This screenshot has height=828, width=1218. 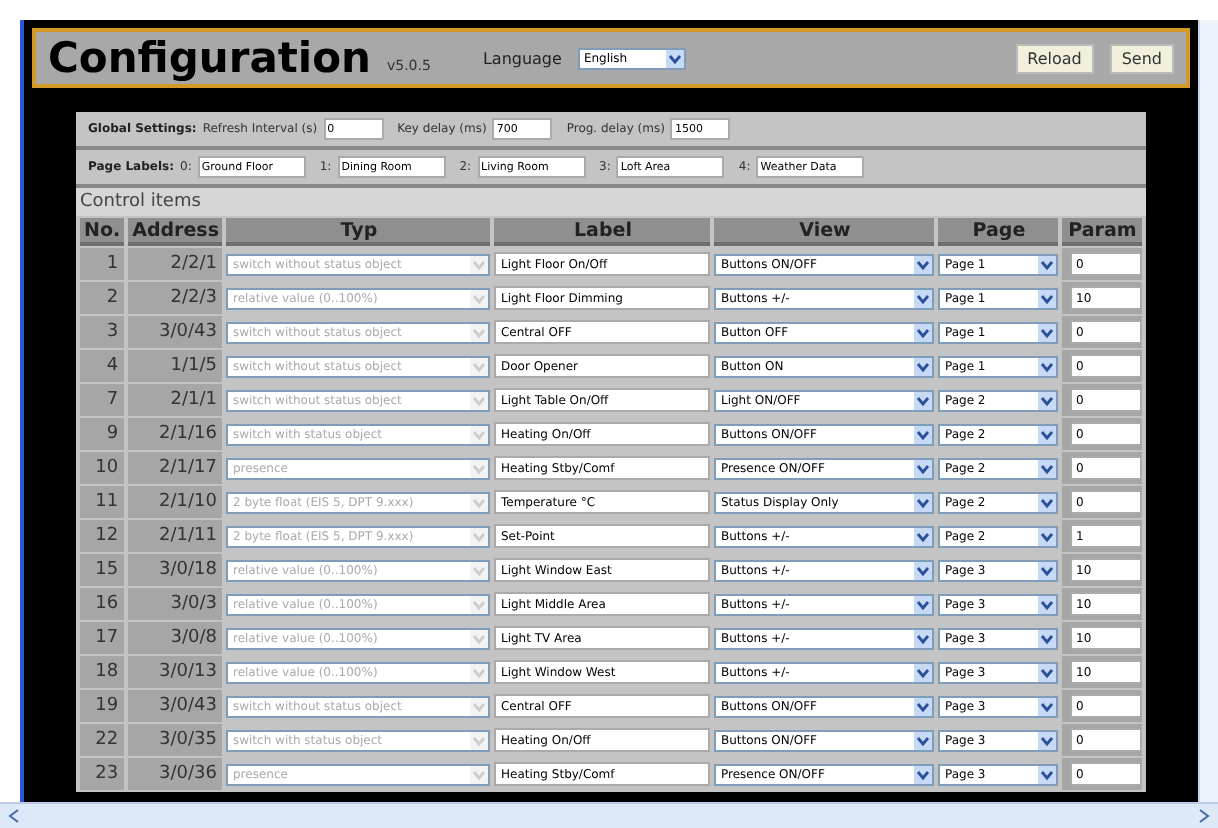 What do you see at coordinates (175, 400) in the screenshot?
I see `address-cell: 2/1/1` at bounding box center [175, 400].